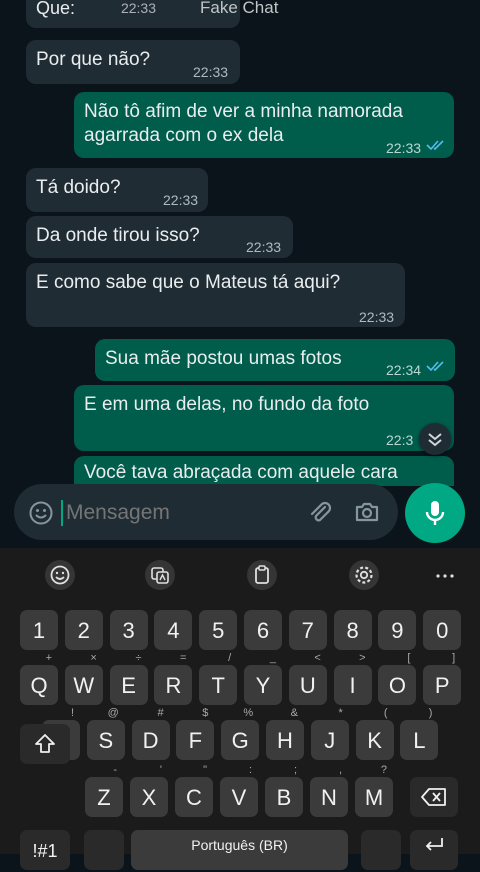 This screenshot has height=872, width=480. Describe the element at coordinates (434, 850) in the screenshot. I see `enter-key` at that location.